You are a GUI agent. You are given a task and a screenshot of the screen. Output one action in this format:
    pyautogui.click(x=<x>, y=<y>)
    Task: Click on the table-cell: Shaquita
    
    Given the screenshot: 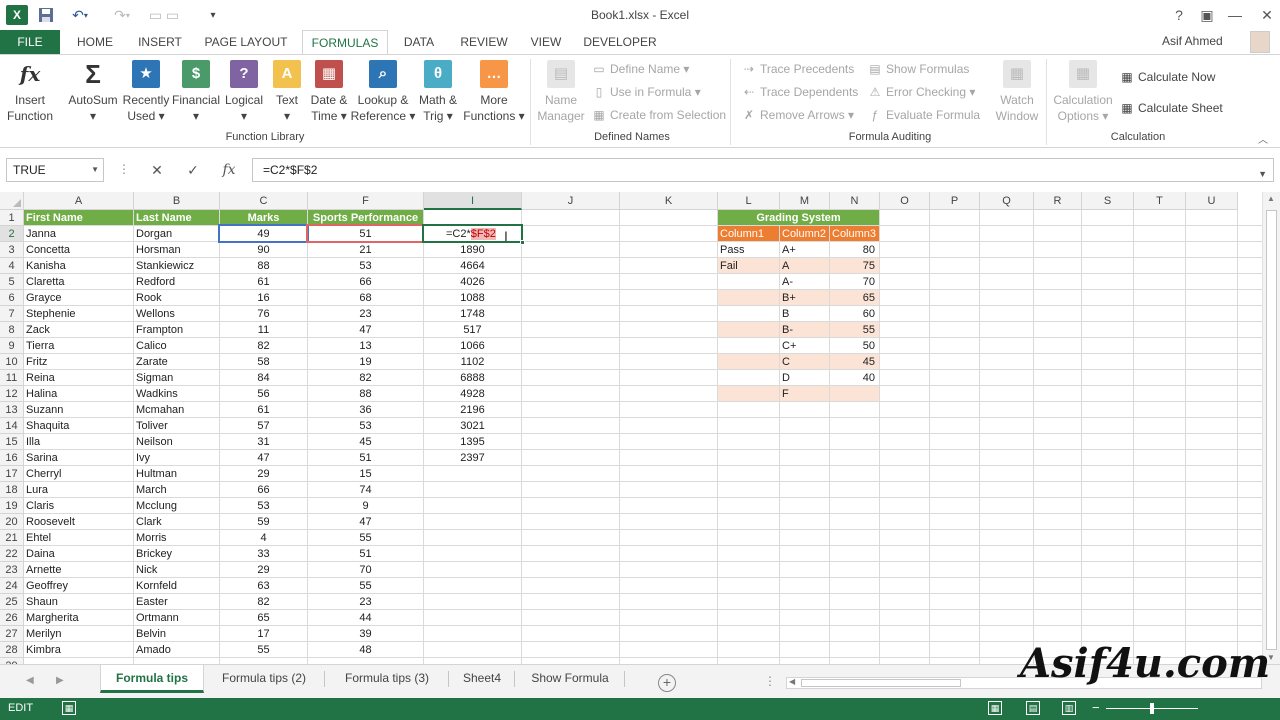 What is the action you would take?
    pyautogui.click(x=78, y=425)
    